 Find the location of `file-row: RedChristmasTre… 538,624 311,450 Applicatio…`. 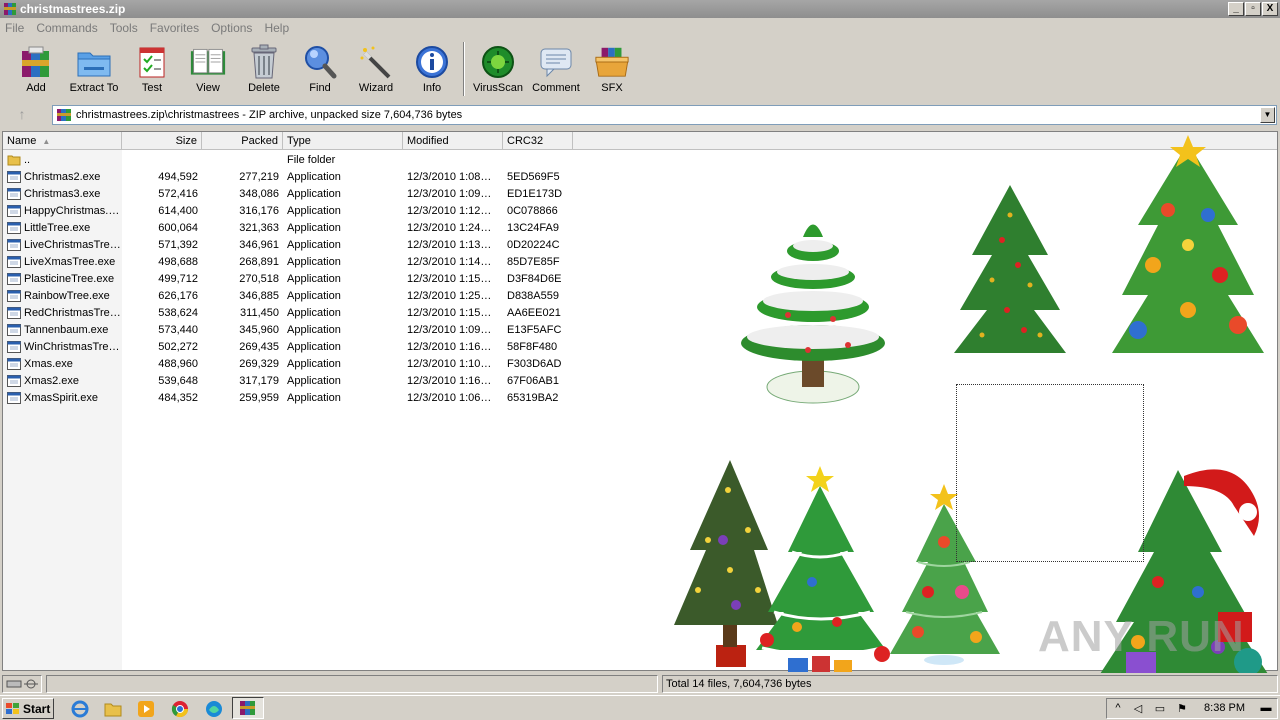

file-row: RedChristmasTre… 538,624 311,450 Applicatio… is located at coordinates (303, 312).